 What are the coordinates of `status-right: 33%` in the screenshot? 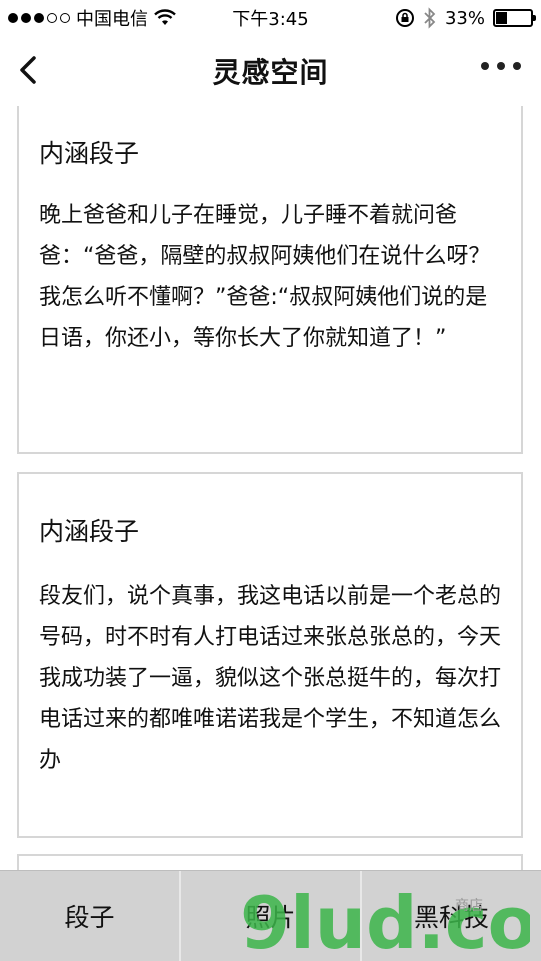 It's located at (465, 18).